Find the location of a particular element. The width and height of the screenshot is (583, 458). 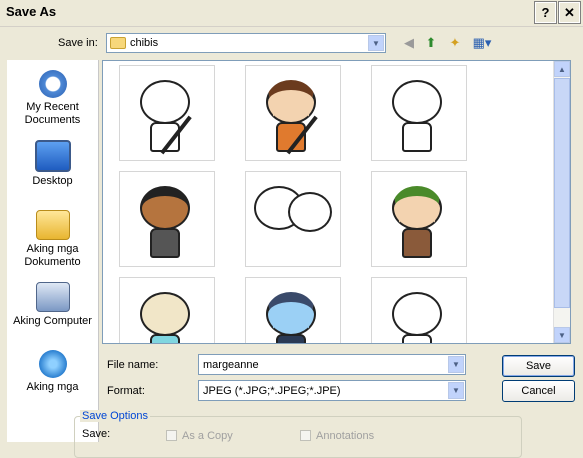

annotations-label: Annotations is located at coordinates (345, 436).